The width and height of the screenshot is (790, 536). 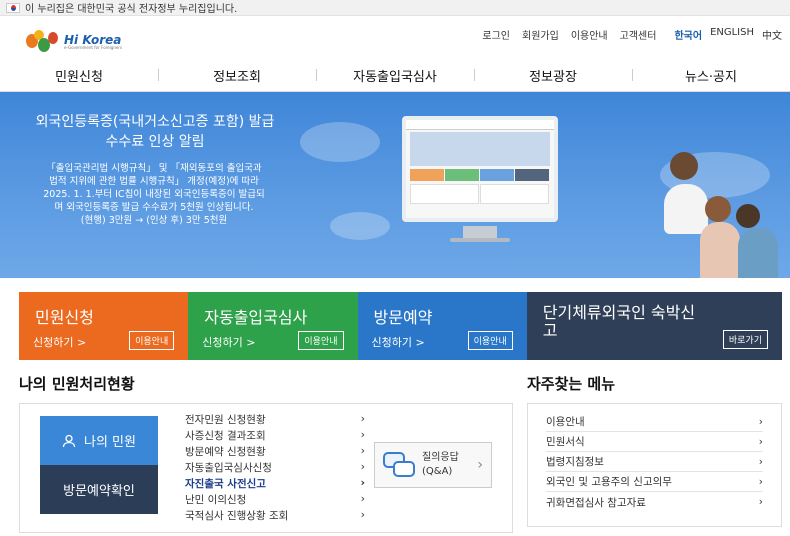 What do you see at coordinates (275, 500) in the screenshot?
I see `list-item: 난민 이의신청 ›` at bounding box center [275, 500].